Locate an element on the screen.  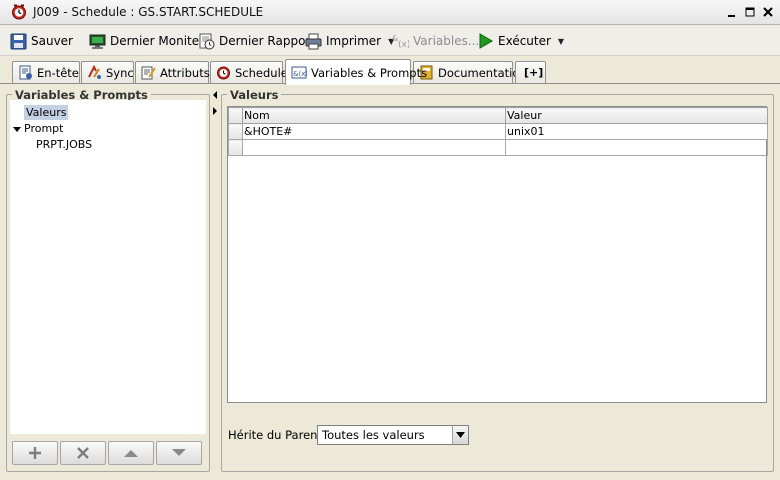
table-cell-valeur is located at coordinates (636, 147).